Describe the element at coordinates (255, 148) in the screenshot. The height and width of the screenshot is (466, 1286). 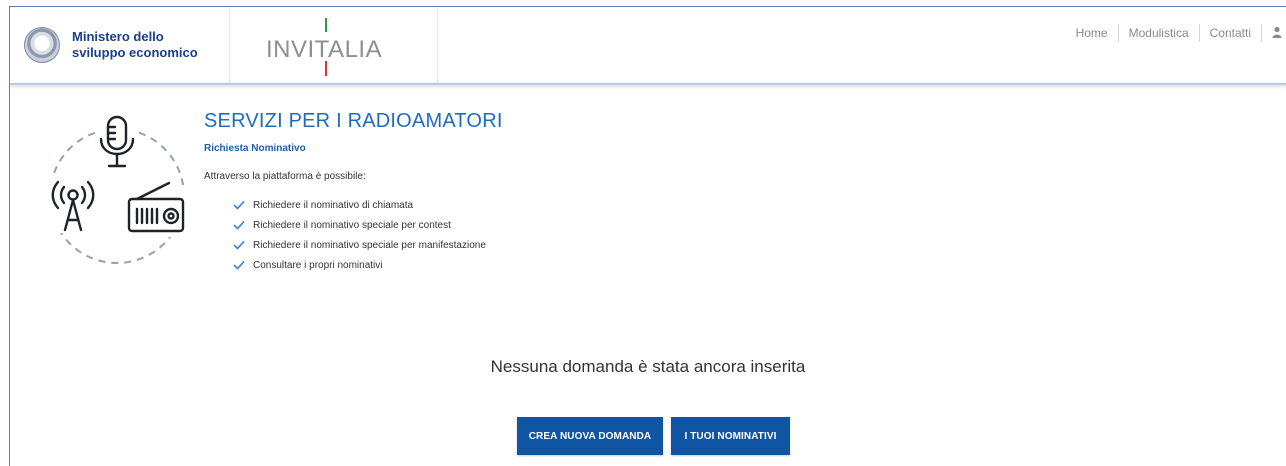
I see `page-subtitle: Richiesta Nominativo` at that location.